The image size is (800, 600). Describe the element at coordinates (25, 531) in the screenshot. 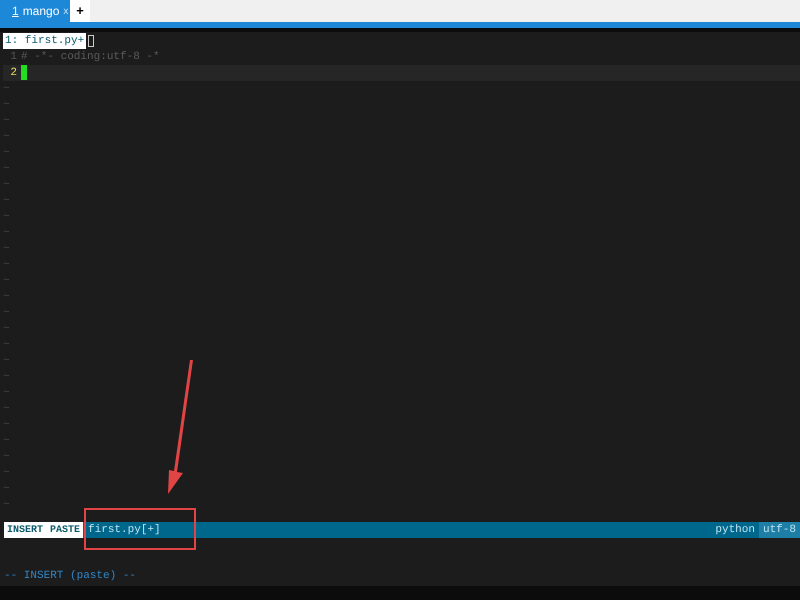

I see `mode-label: INSERT` at that location.